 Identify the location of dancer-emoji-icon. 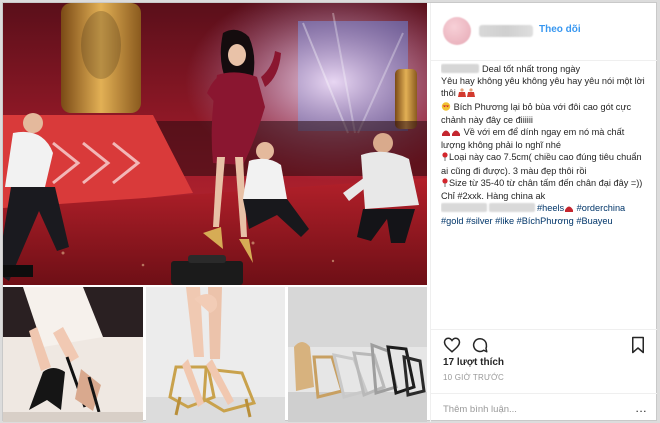
(467, 94).